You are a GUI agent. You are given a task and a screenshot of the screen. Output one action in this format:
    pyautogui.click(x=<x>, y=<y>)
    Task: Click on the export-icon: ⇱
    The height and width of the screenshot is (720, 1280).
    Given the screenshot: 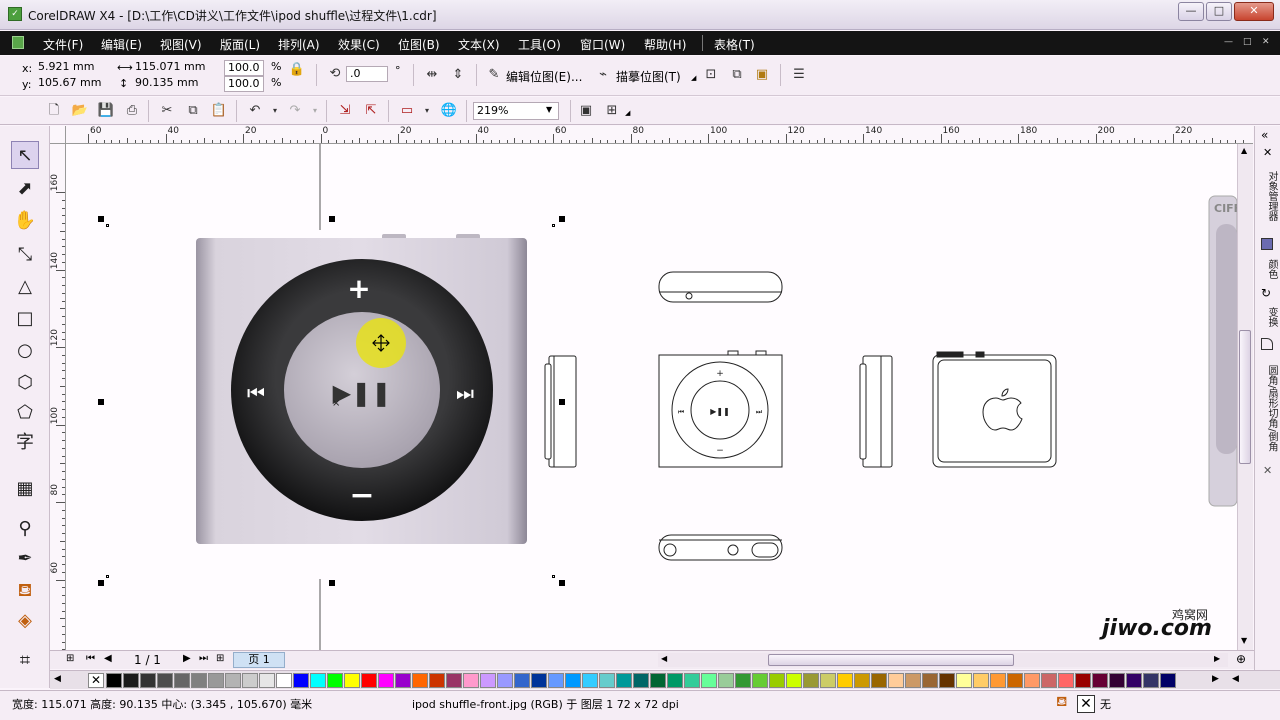 What is the action you would take?
    pyautogui.click(x=371, y=111)
    